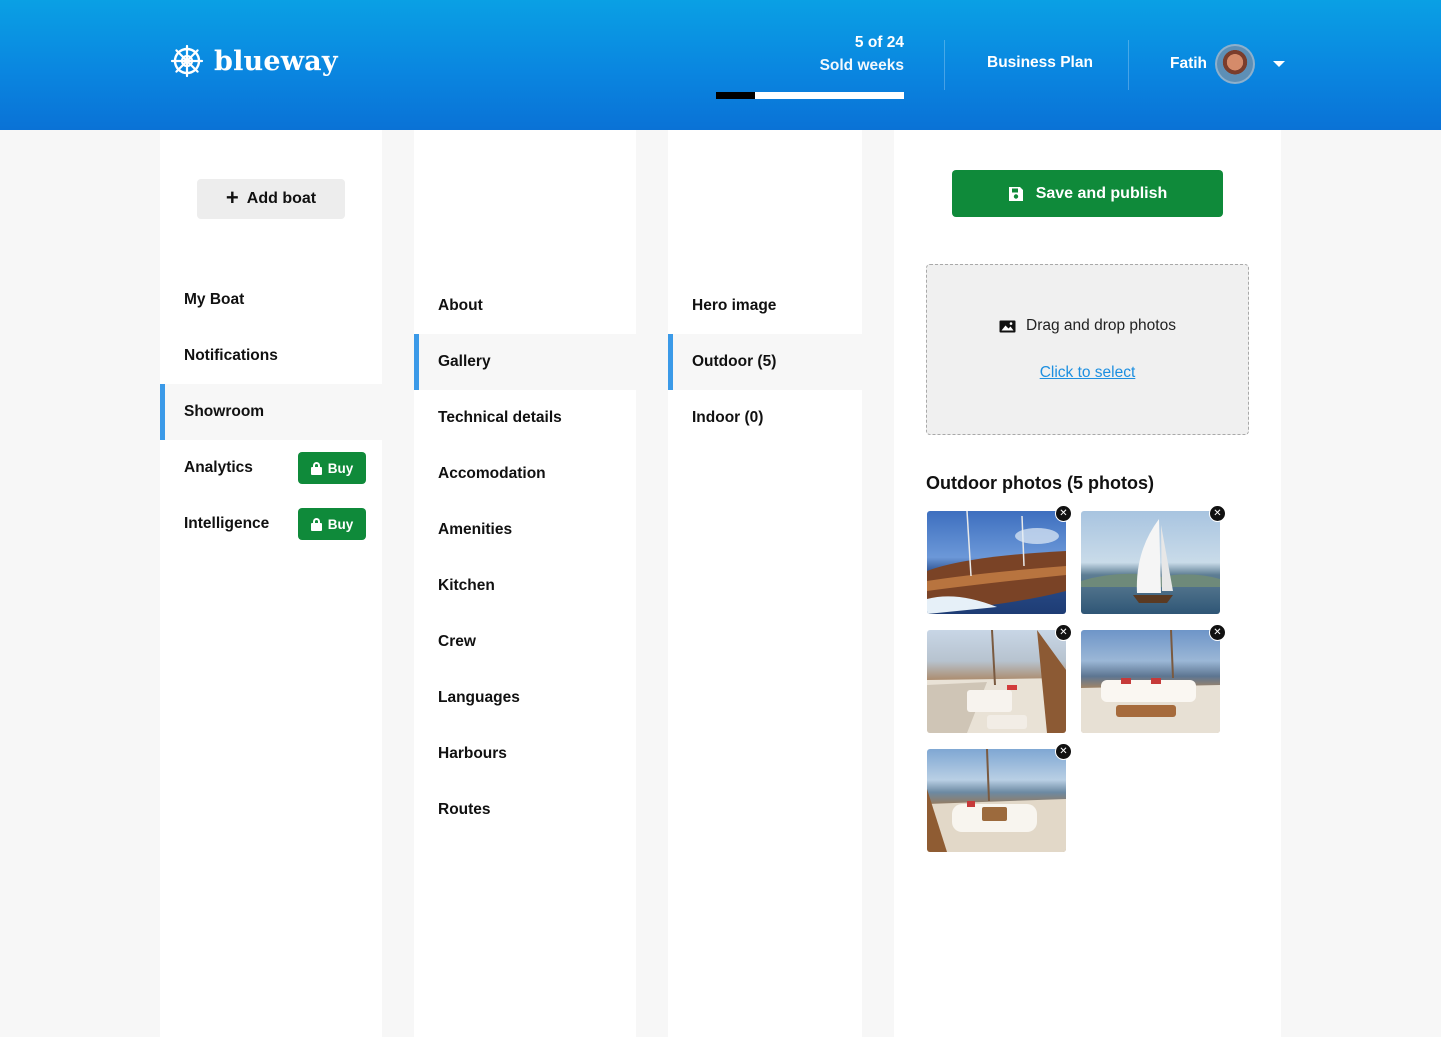 Image resolution: width=1441 pixels, height=1037 pixels. What do you see at coordinates (464, 809) in the screenshot?
I see `nav-item-label: Routes` at bounding box center [464, 809].